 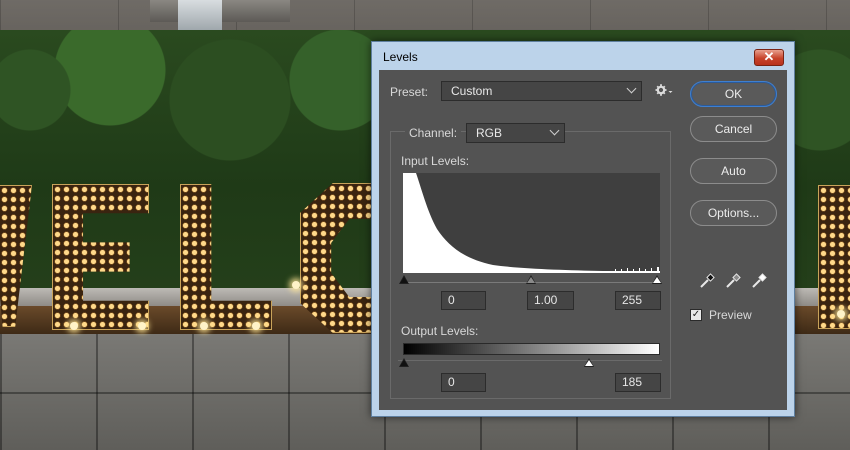 I want to click on channel-value: RGB, so click(x=489, y=133).